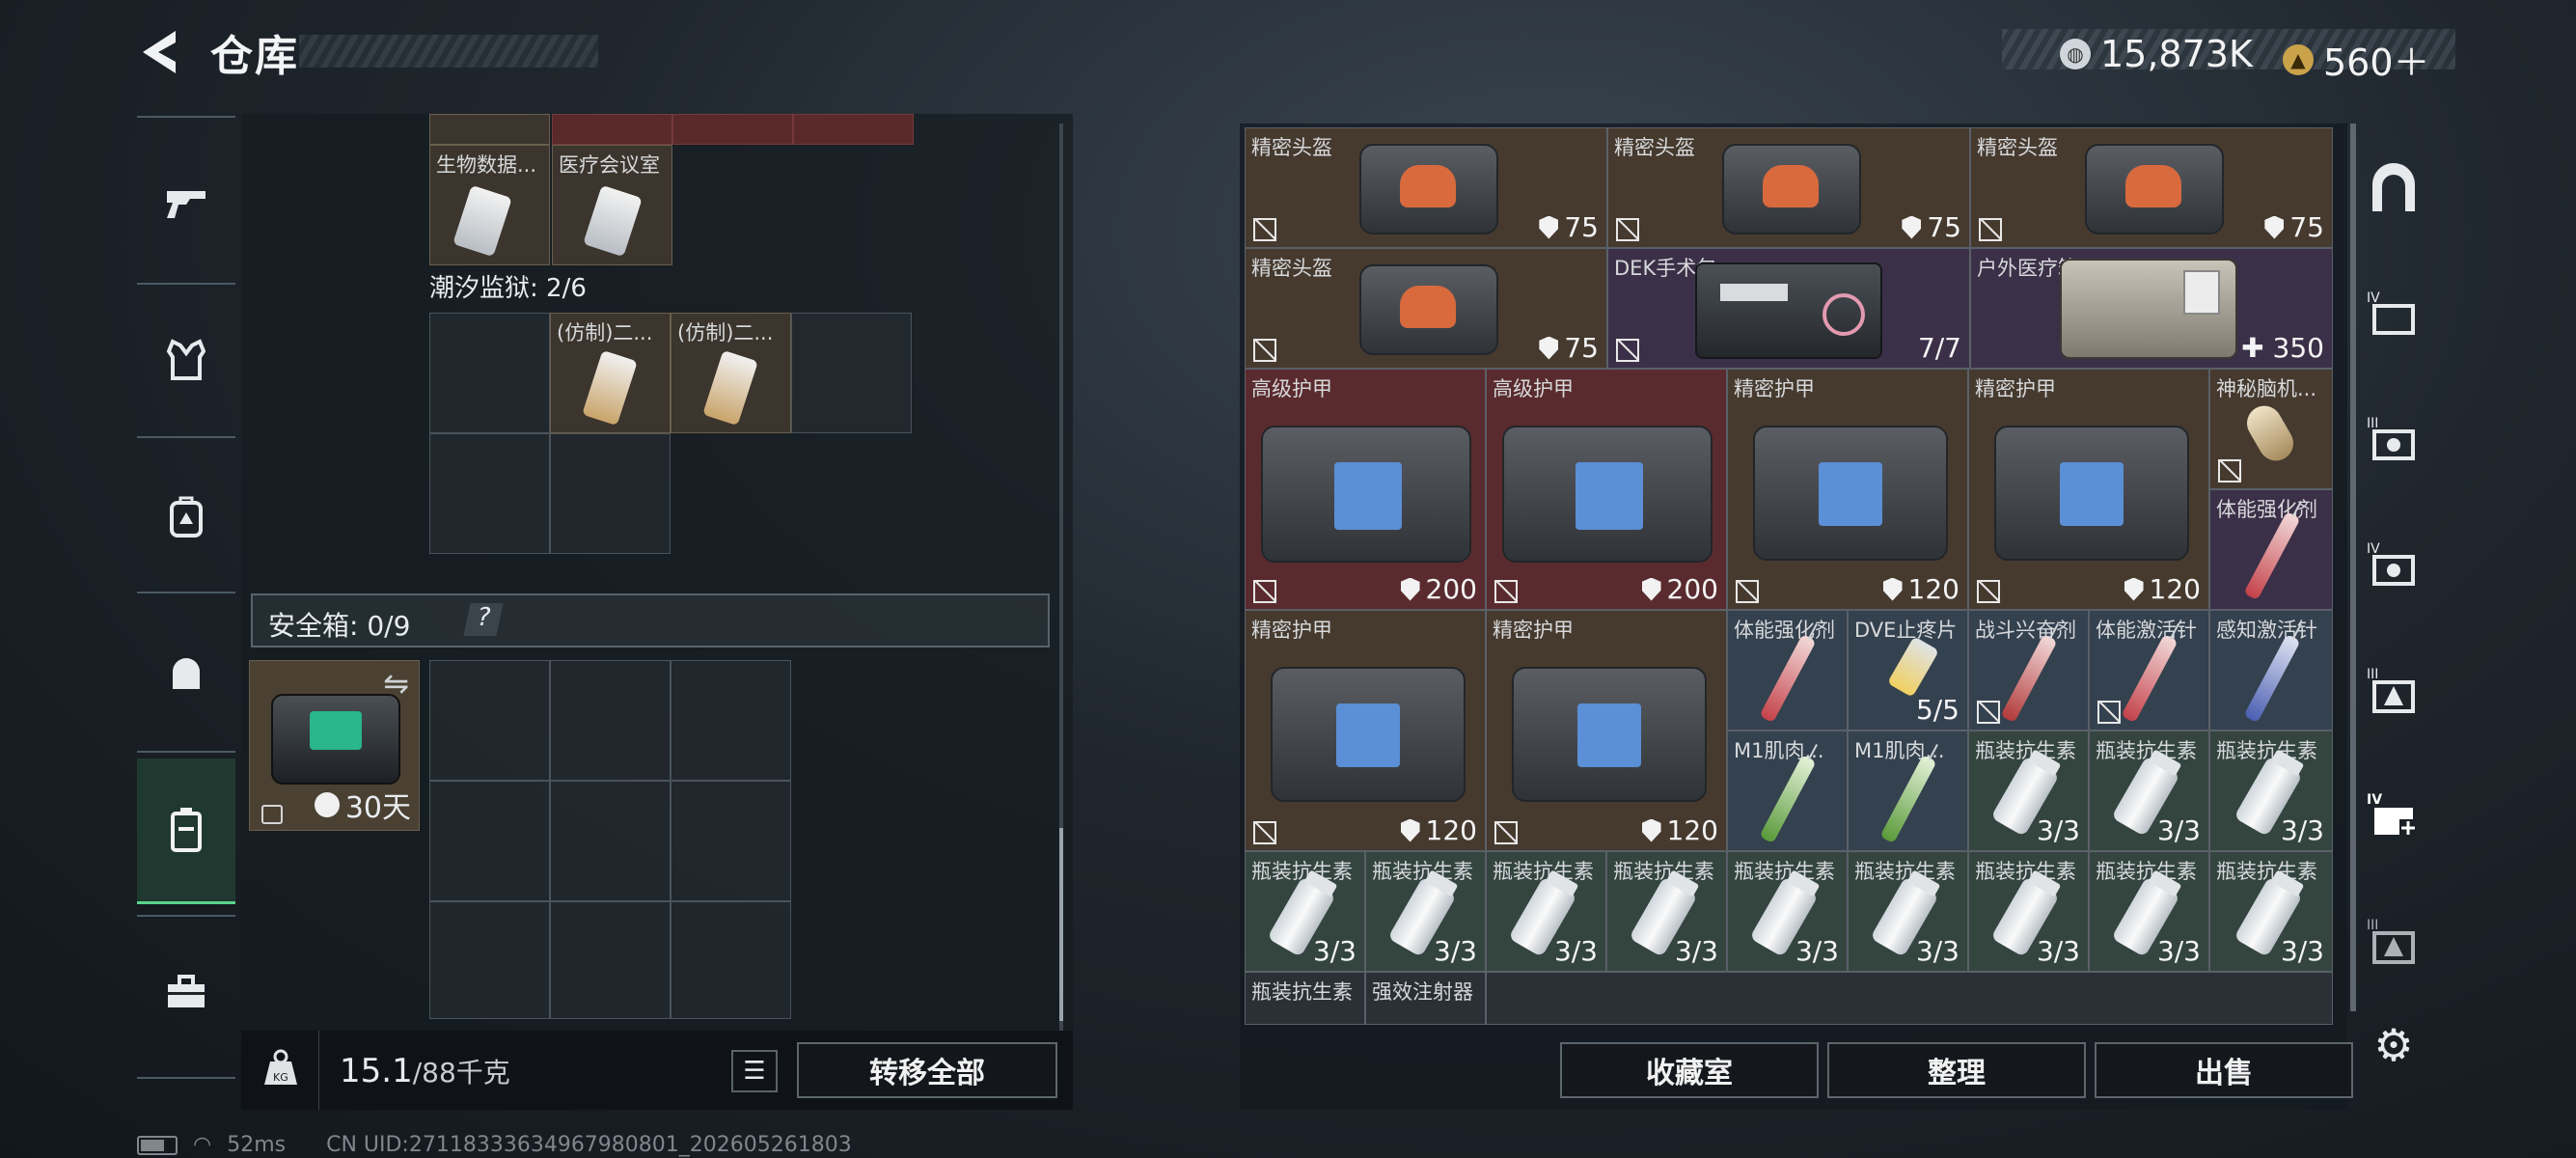 The image size is (2576, 1158). I want to click on tab-folder-iv: IV, so click(2394, 313).